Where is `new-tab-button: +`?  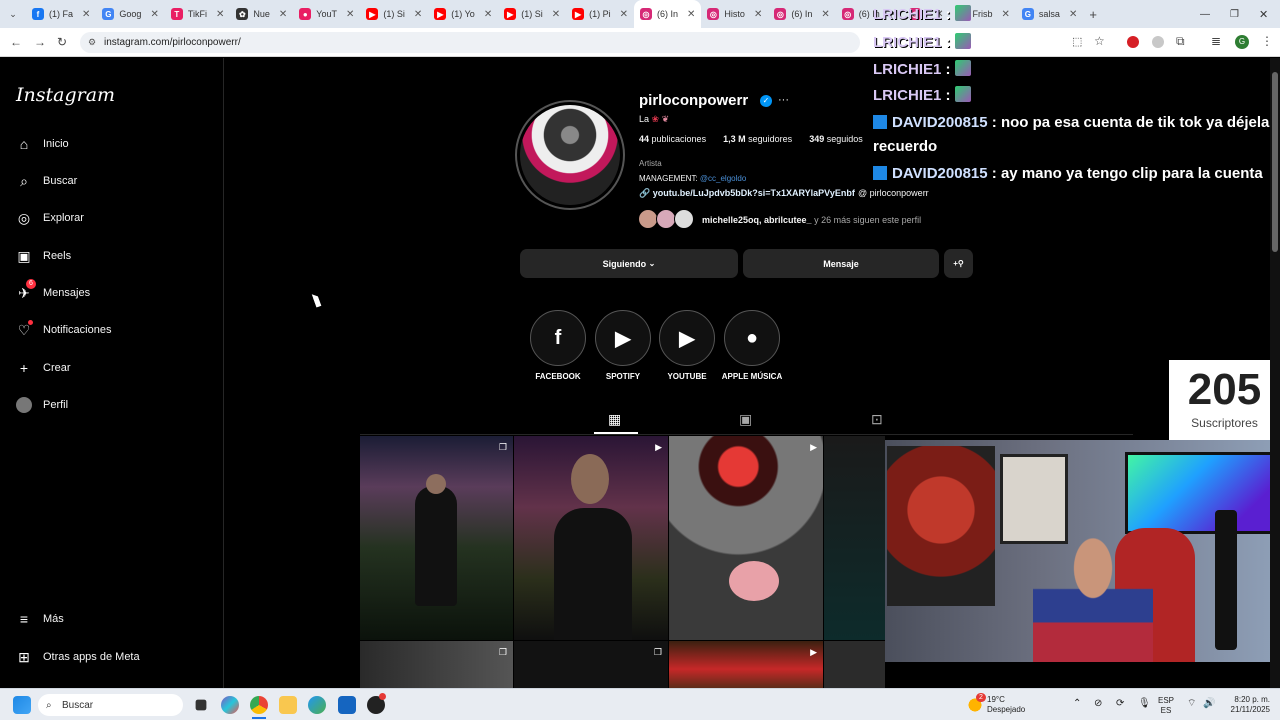 new-tab-button: + is located at coordinates (1093, 14).